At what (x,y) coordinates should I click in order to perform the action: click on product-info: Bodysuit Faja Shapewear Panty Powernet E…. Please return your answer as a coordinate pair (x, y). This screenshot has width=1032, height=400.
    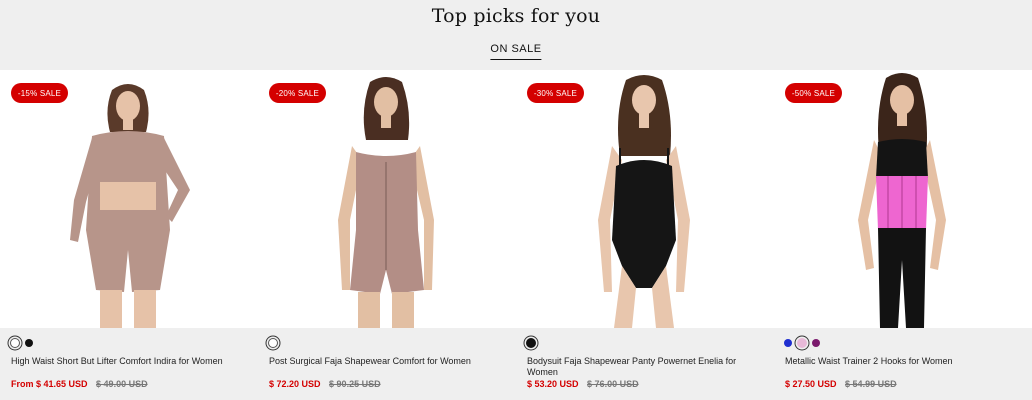
    Looking at the image, I should click on (645, 364).